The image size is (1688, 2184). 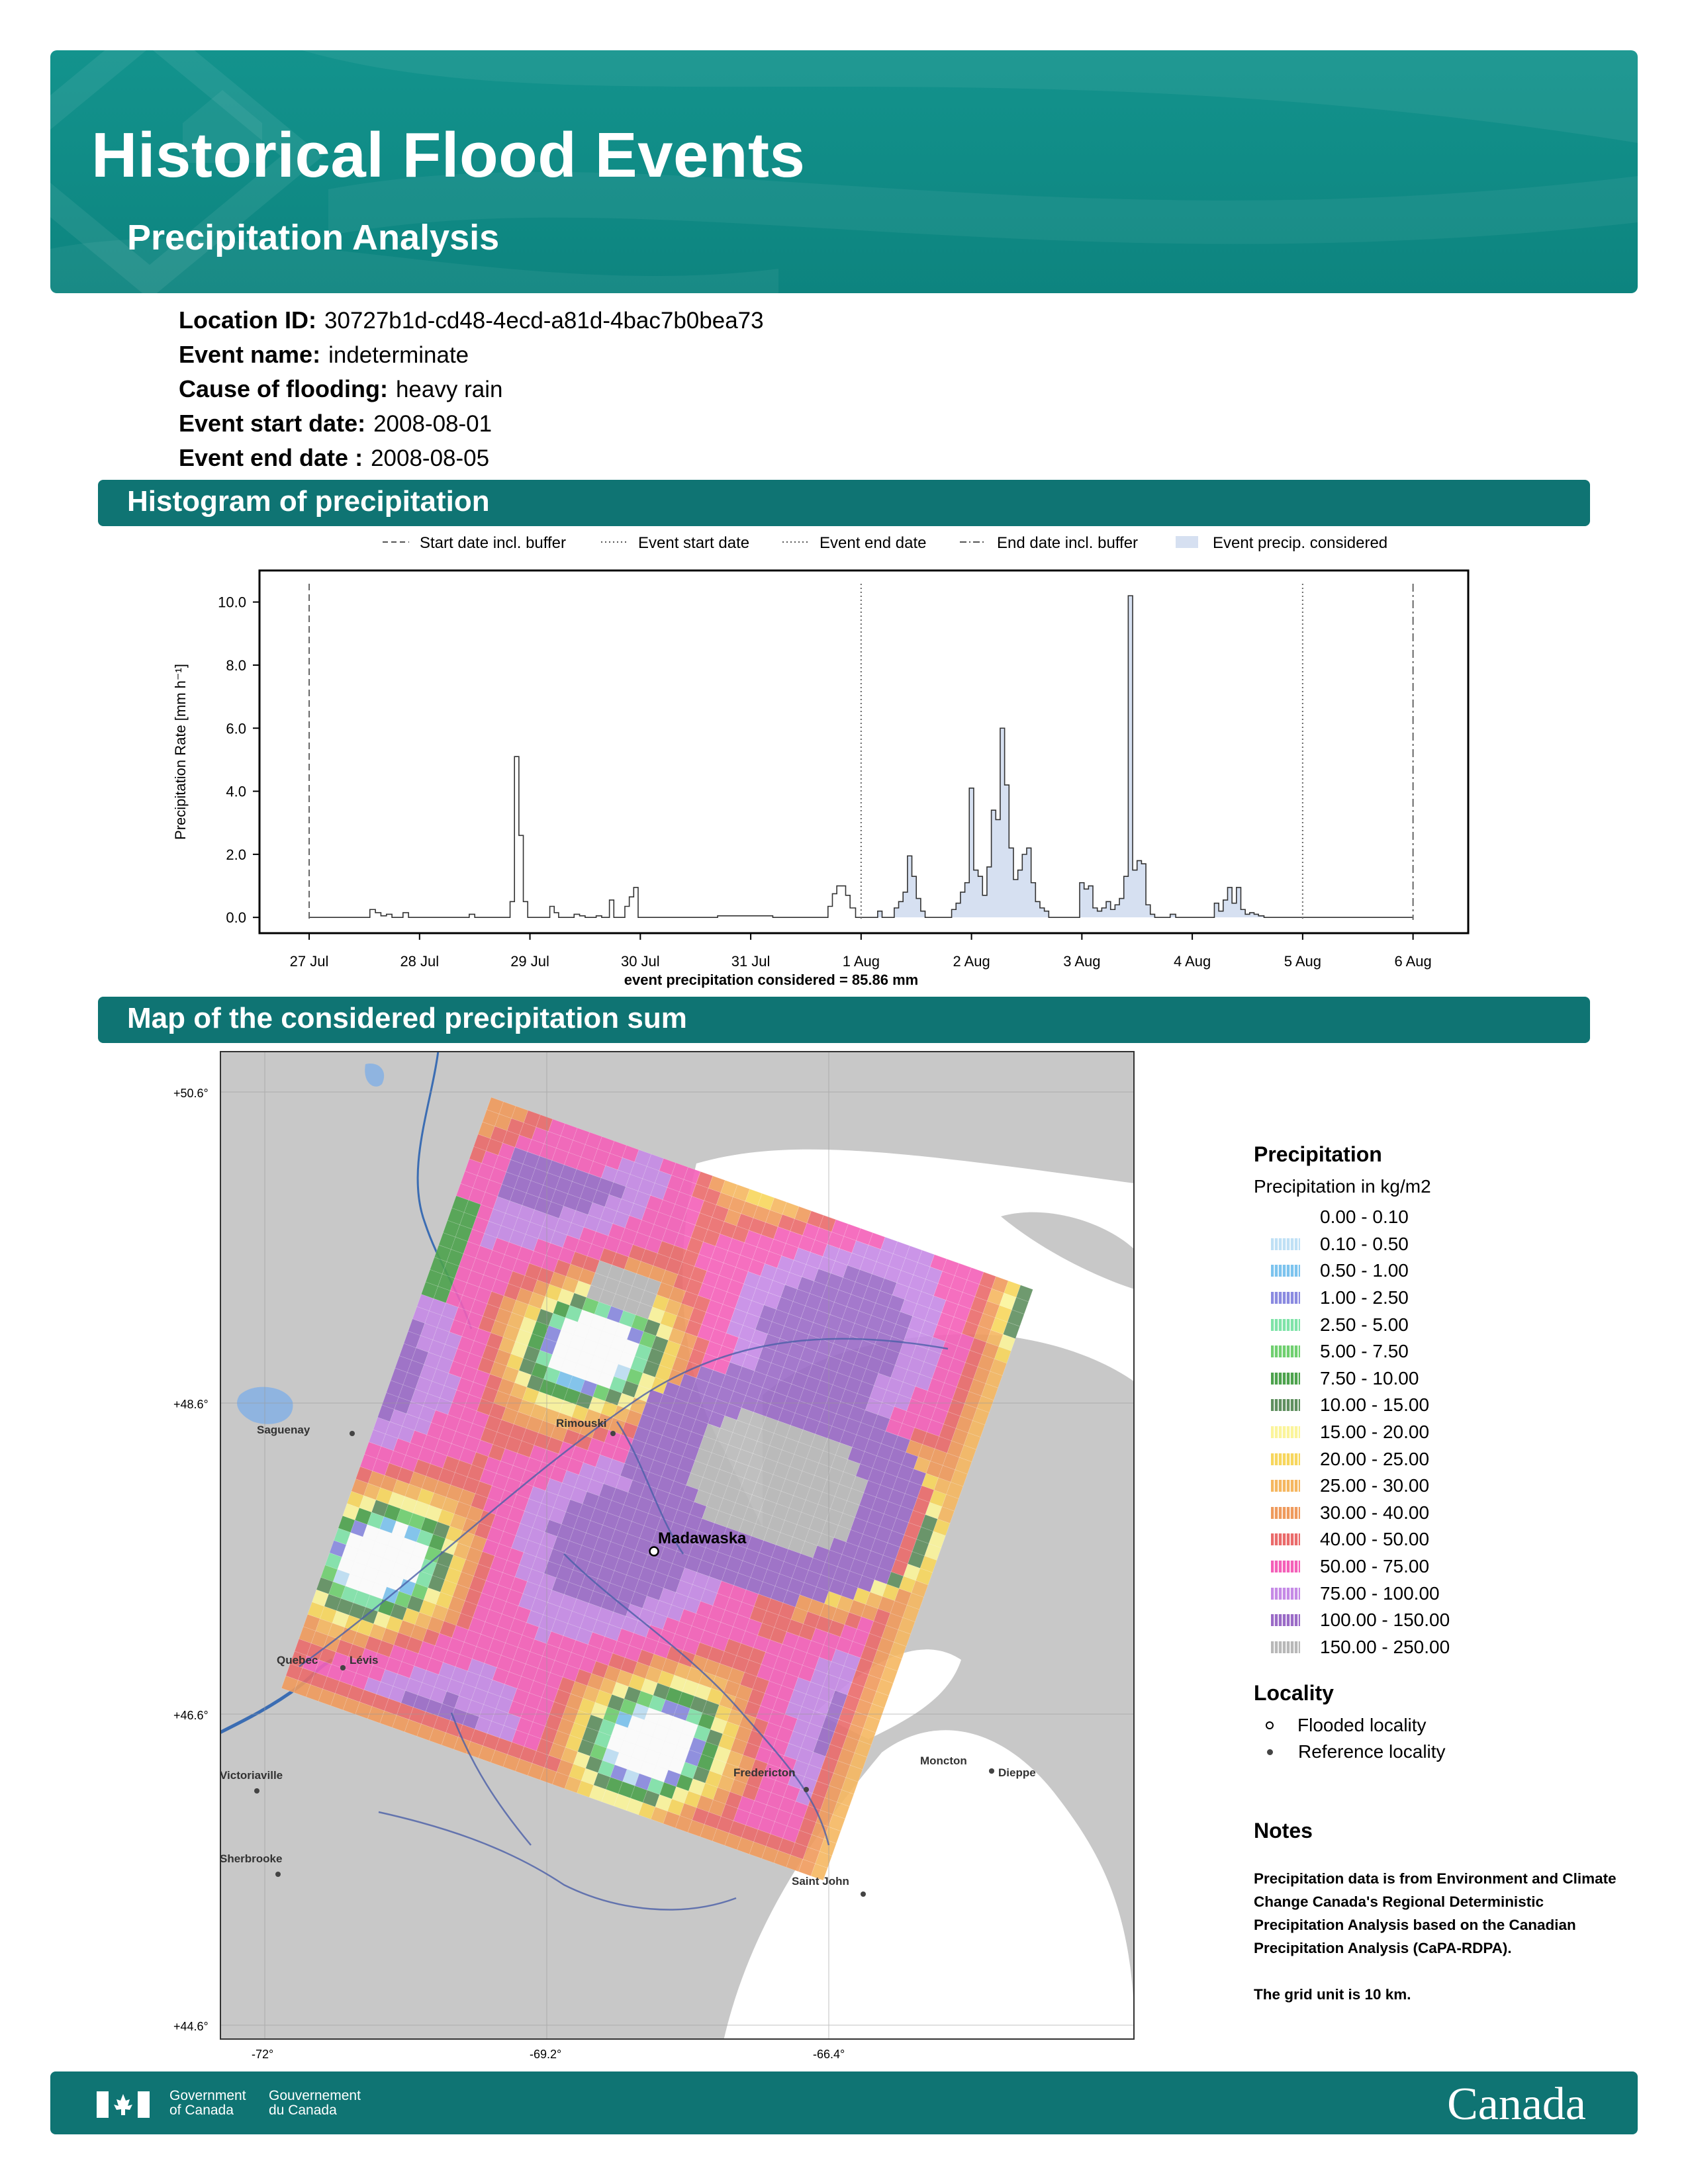 What do you see at coordinates (1017, 1772) in the screenshot?
I see `reference-locality-label: Dieppe` at bounding box center [1017, 1772].